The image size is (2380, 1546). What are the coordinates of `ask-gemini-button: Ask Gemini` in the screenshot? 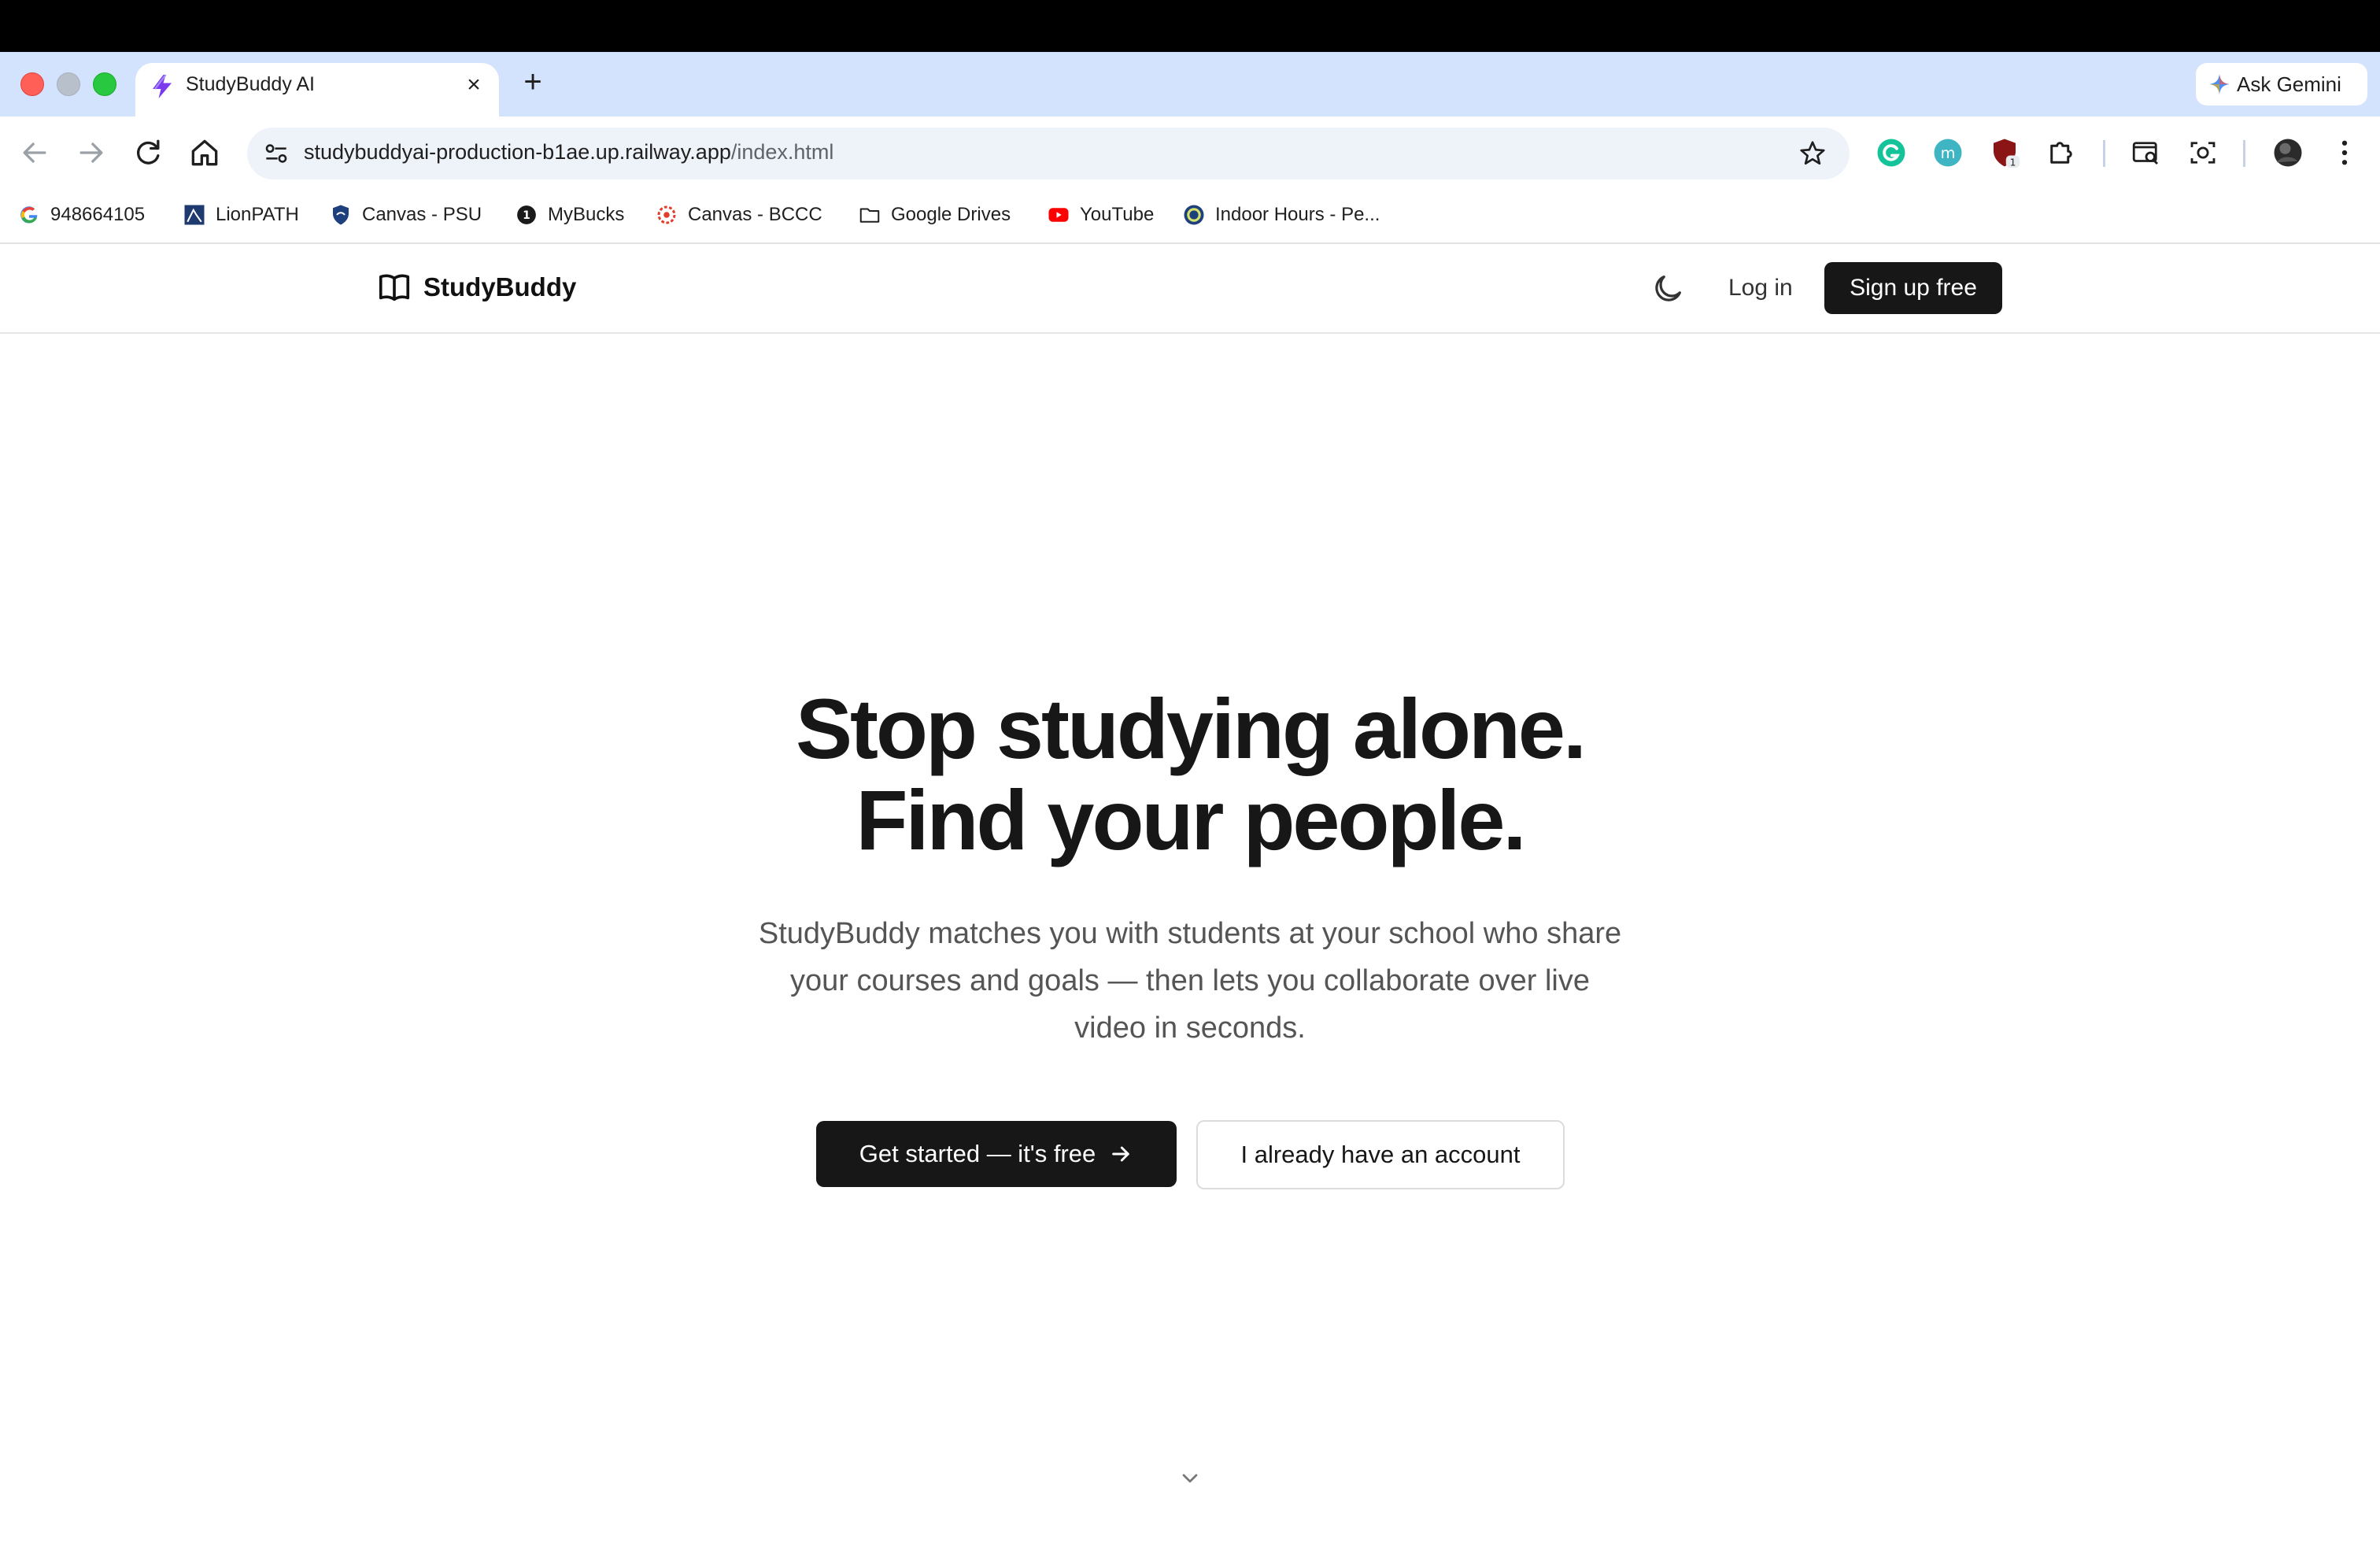 It's located at (2281, 84).